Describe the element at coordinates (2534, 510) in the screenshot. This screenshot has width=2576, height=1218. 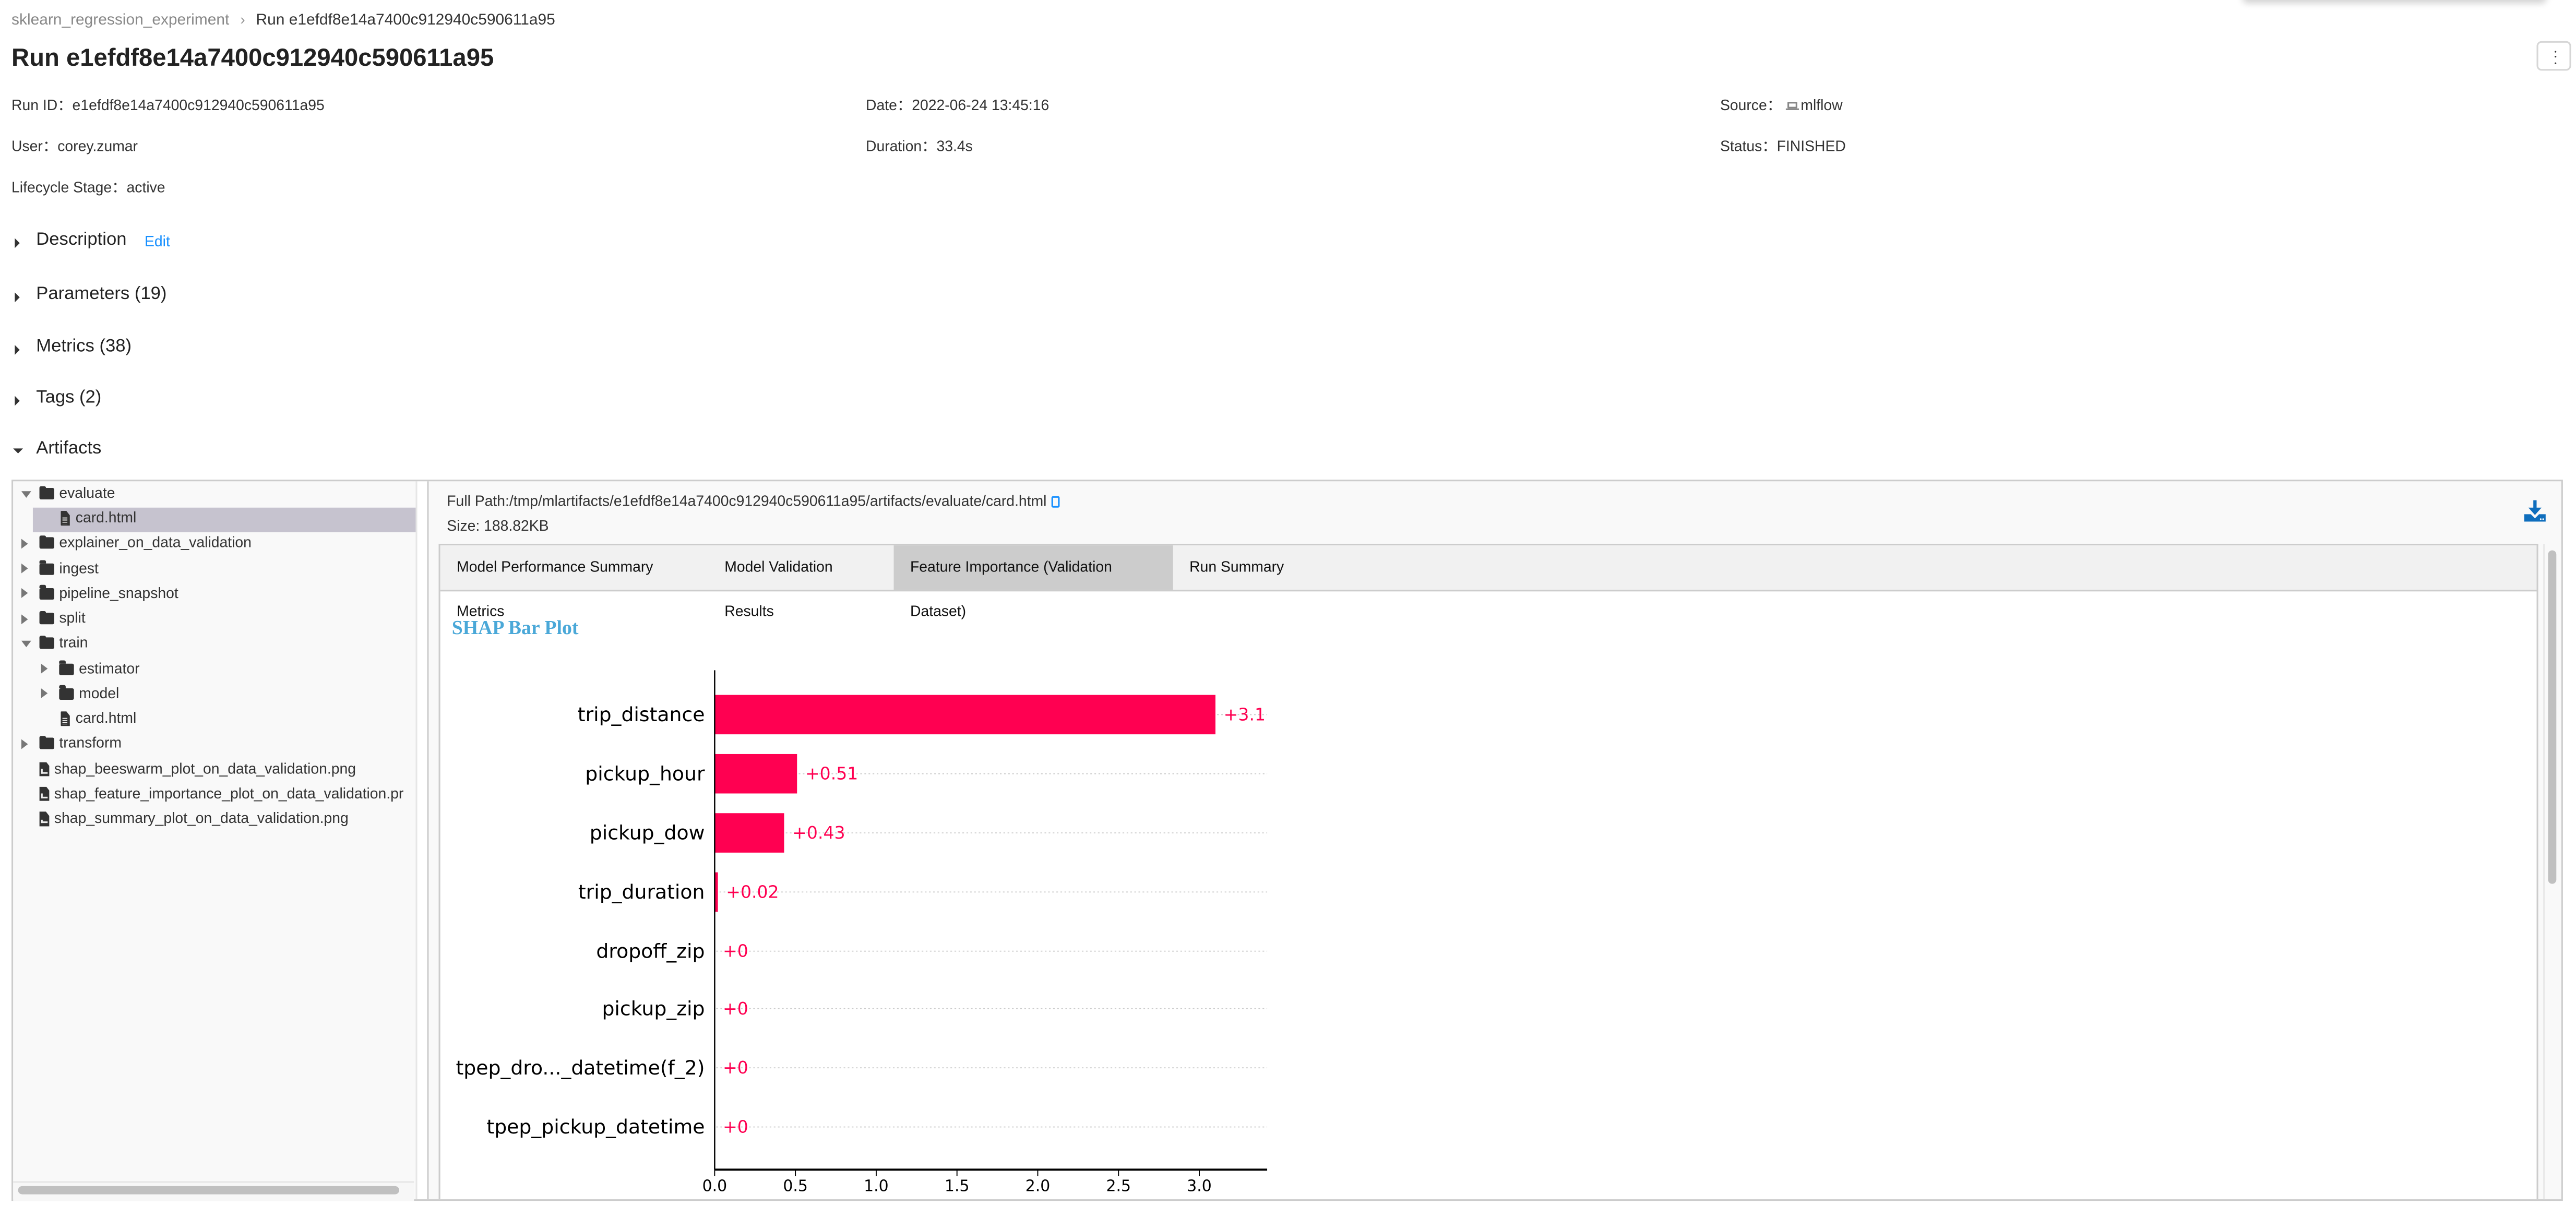
I see `download-icon` at that location.